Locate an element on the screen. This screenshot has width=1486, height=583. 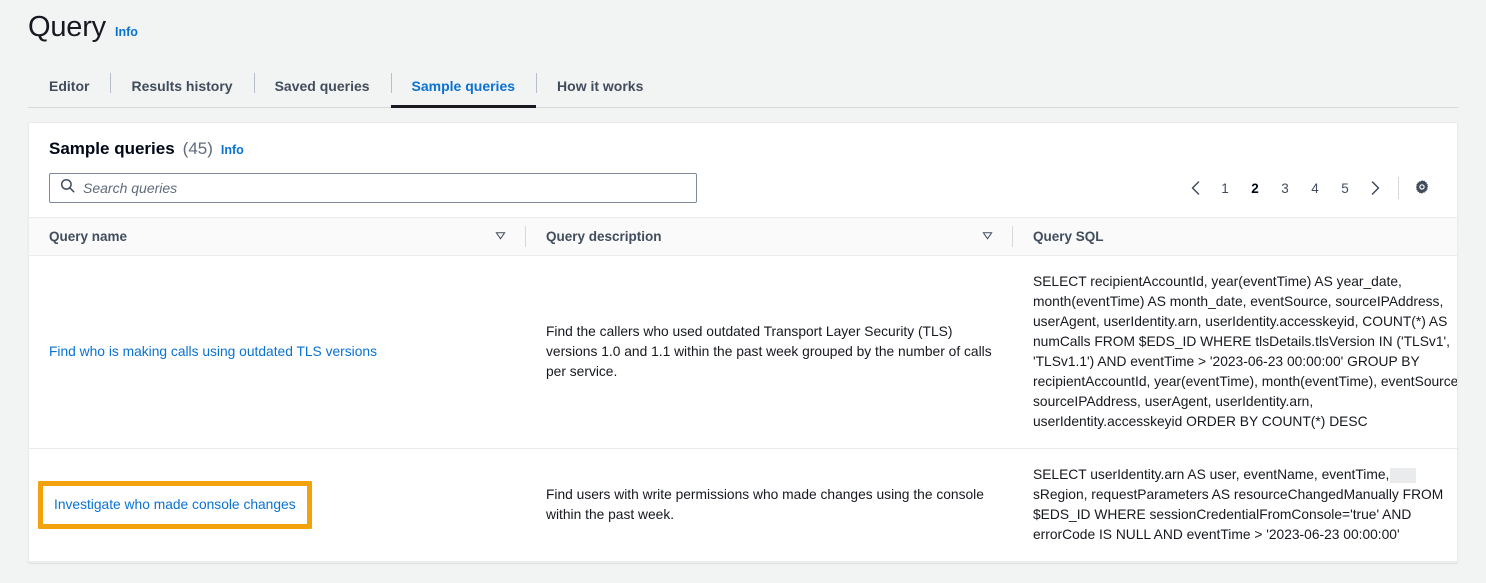
pagination-divider is located at coordinates (1398, 188).